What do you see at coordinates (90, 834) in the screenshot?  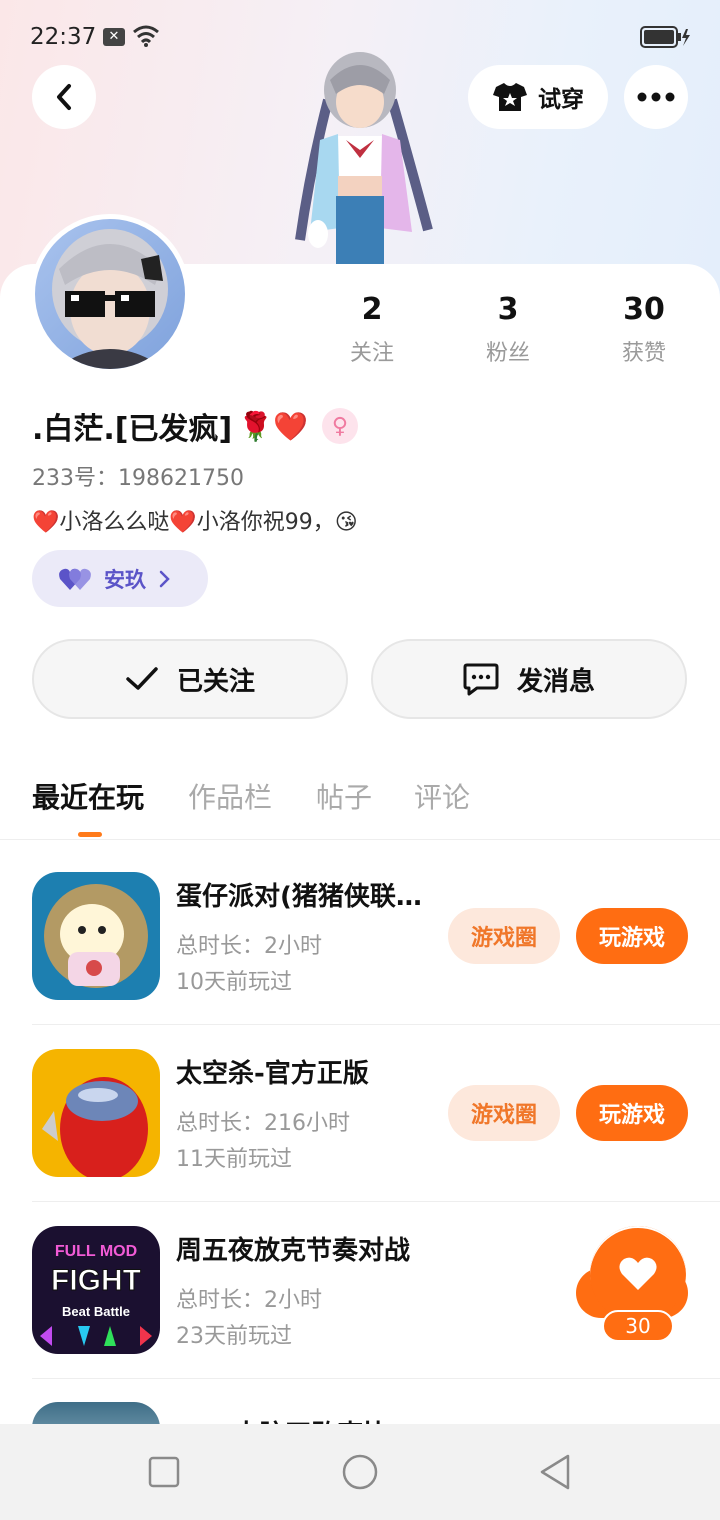 I see `tab-active-indicator` at bounding box center [90, 834].